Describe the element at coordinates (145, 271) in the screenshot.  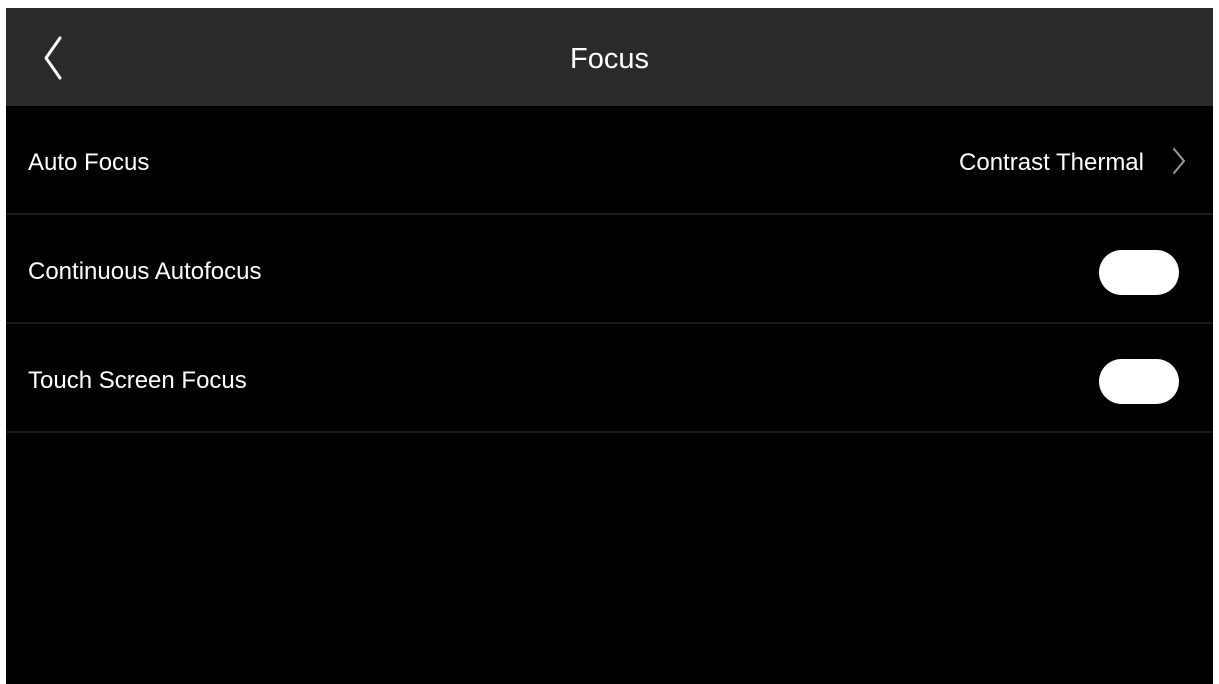
I see `setting-label: Continuous Autofocus` at that location.